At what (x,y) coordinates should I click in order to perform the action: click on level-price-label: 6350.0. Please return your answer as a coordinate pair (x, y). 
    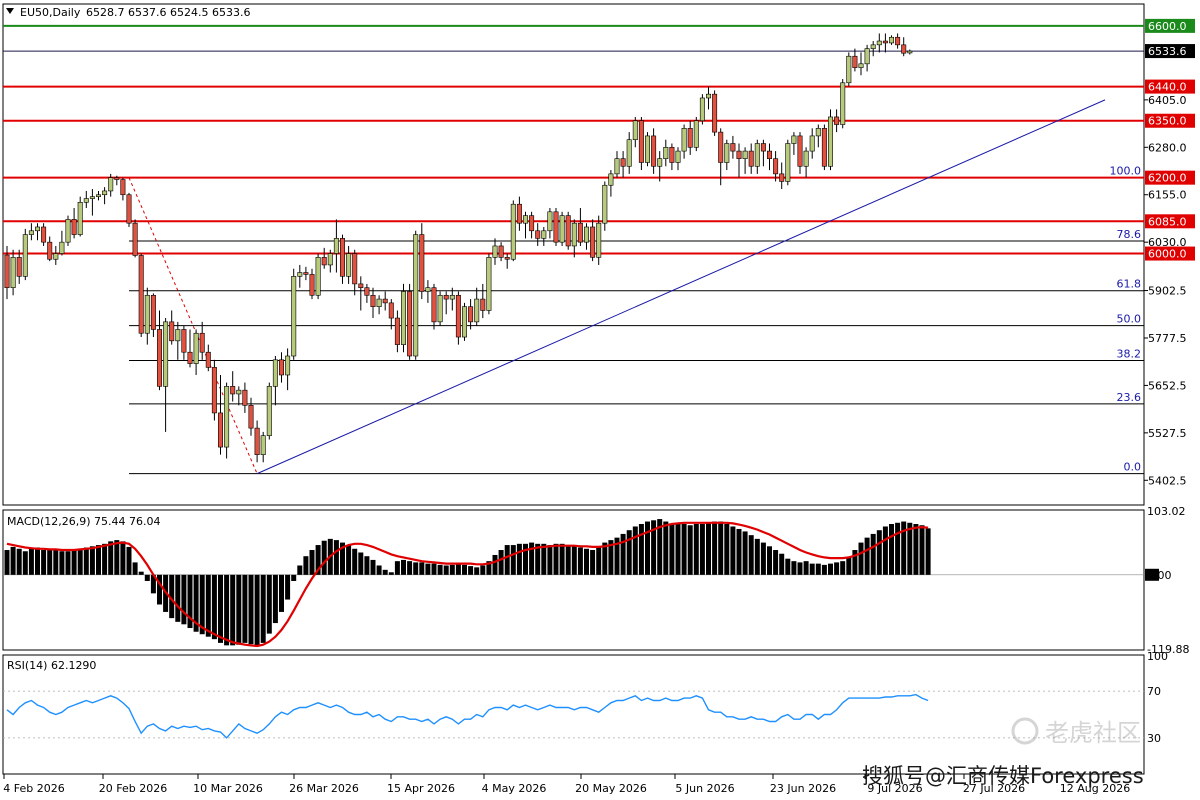
    Looking at the image, I should click on (1167, 121).